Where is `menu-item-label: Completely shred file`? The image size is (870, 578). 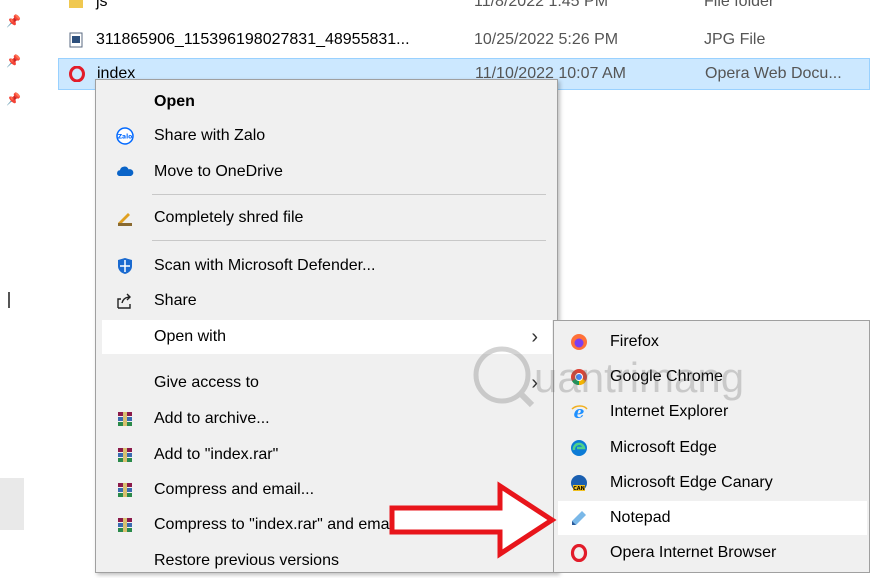
menu-item-label: Completely shred file is located at coordinates (229, 217).